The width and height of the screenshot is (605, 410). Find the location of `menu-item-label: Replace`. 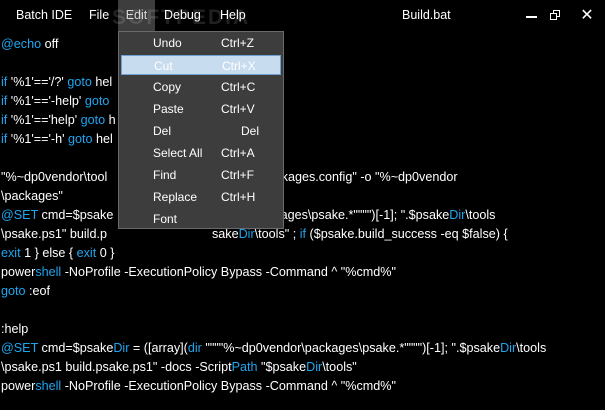

menu-item-label: Replace is located at coordinates (175, 197).